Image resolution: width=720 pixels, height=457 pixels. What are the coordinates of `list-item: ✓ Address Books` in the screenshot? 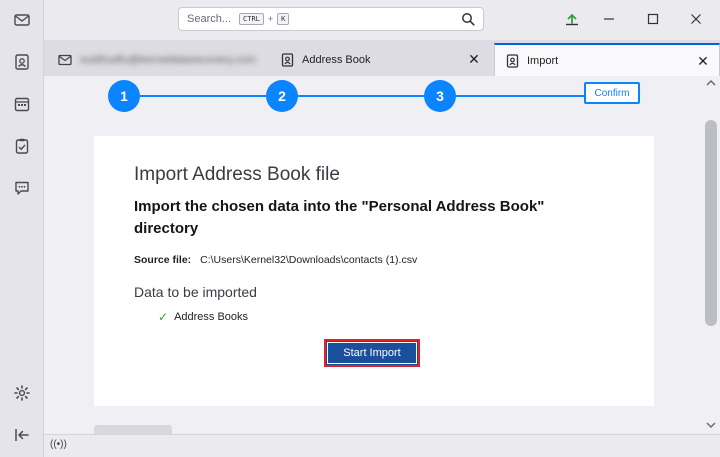 It's located at (203, 317).